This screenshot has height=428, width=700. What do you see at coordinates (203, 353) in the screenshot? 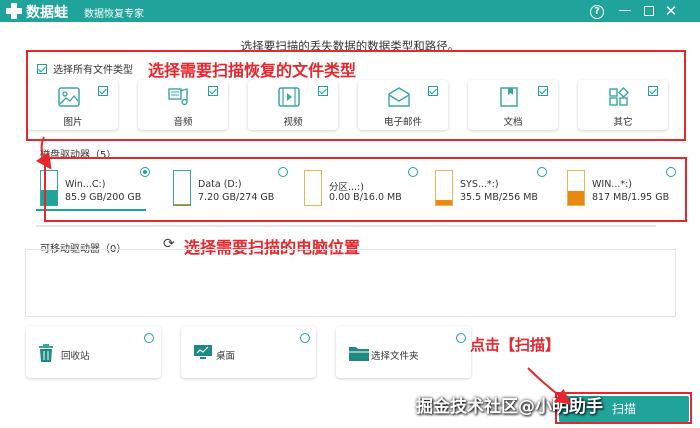
I see `desktop-icon` at bounding box center [203, 353].